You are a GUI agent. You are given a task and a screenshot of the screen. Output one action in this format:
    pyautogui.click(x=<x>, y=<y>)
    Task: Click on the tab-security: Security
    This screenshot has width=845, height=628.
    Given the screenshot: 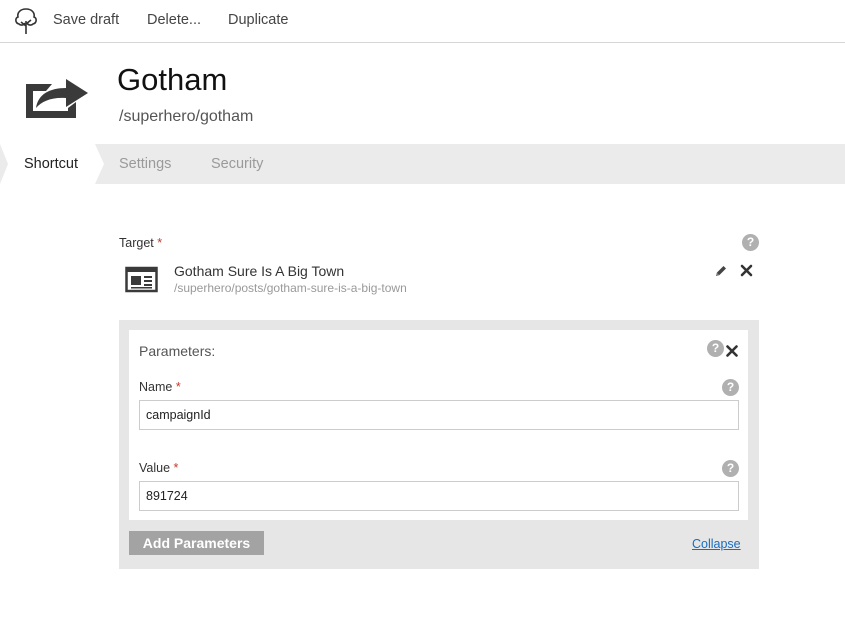 What is the action you would take?
    pyautogui.click(x=237, y=164)
    